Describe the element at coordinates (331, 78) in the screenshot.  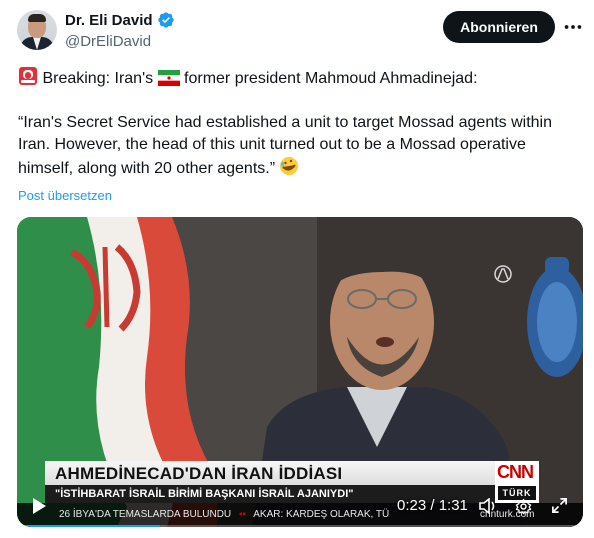
I see `tweet-line-1-suffix: former president Mahmoud Ahmadinejad:` at that location.